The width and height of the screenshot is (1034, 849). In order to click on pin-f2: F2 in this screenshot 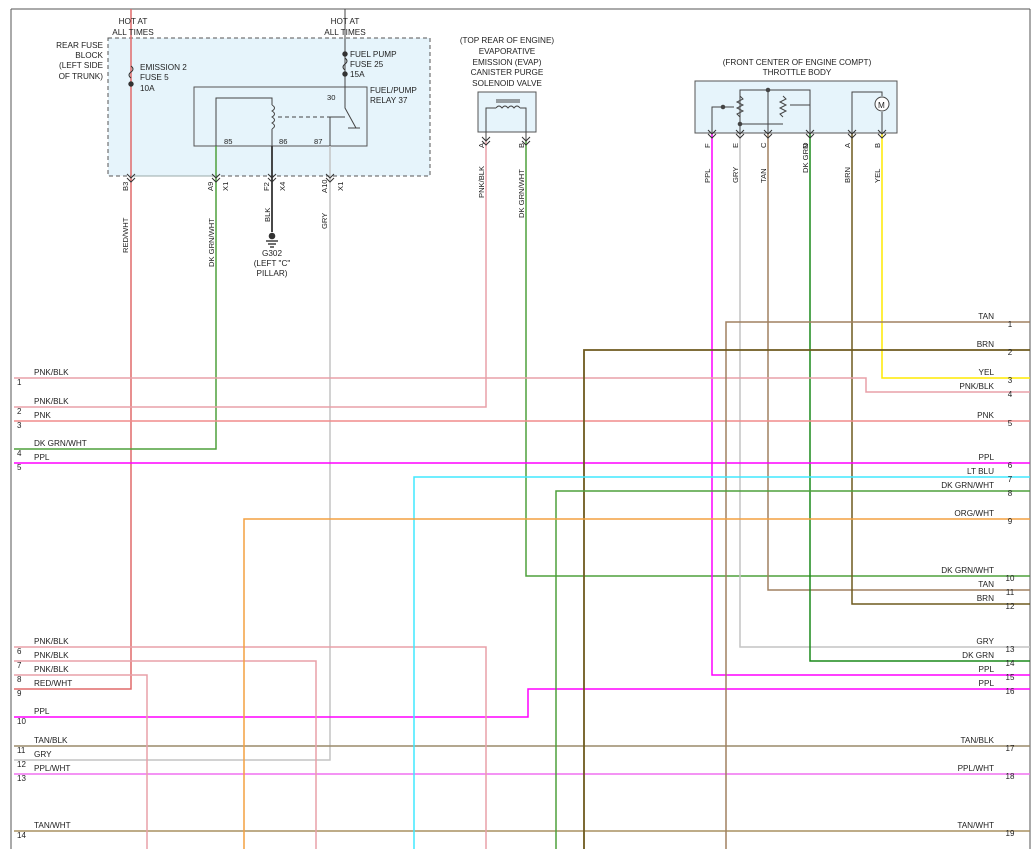, I will do `click(266, 186)`.